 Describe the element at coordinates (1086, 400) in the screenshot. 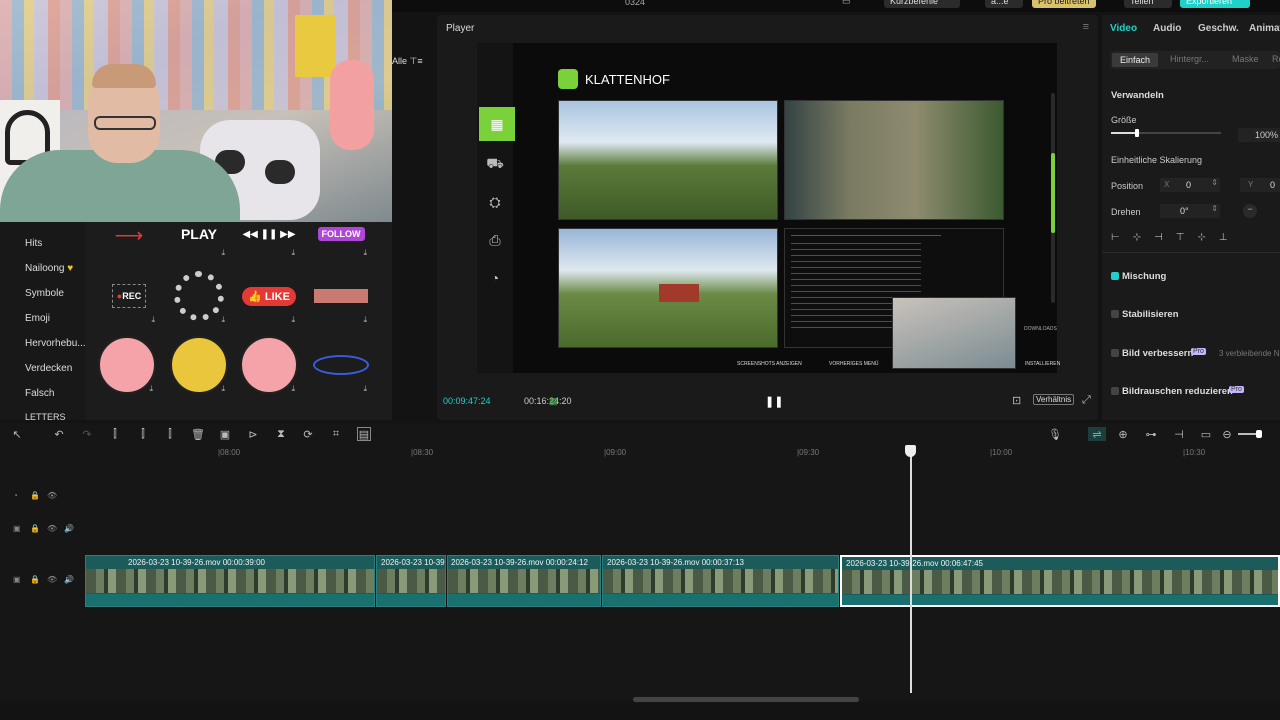

I see `fullscreen-icon: ⤢` at that location.